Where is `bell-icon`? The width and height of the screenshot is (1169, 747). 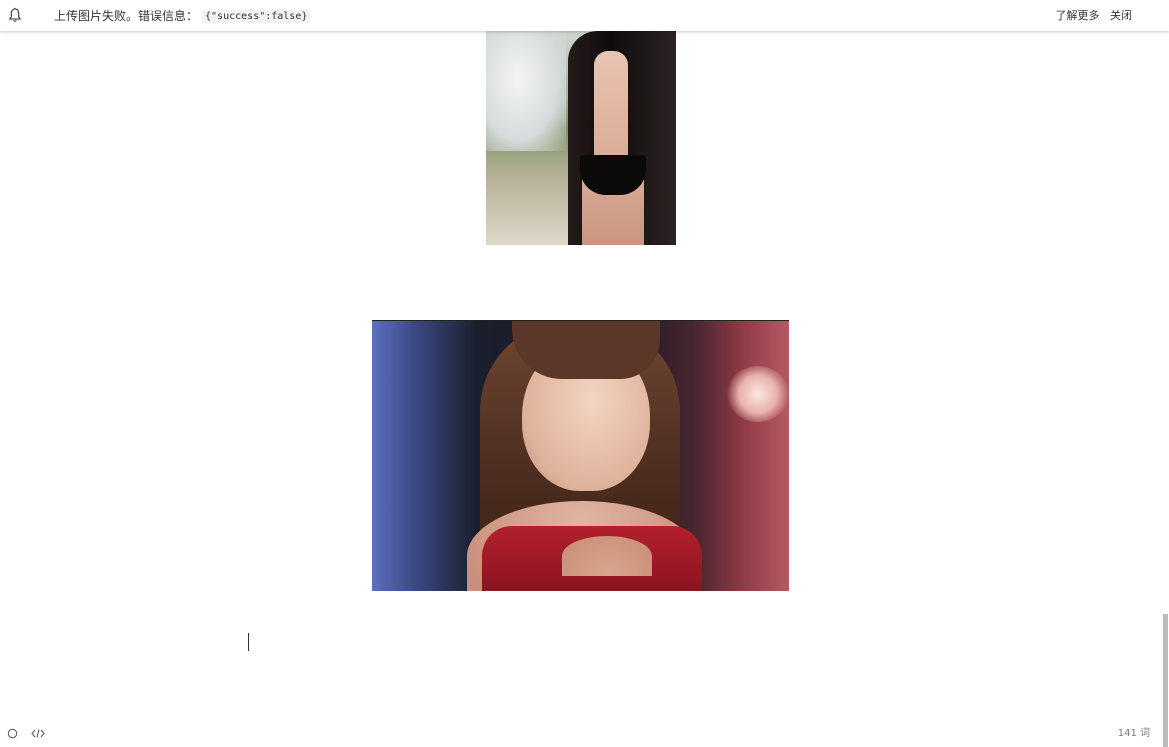 bell-icon is located at coordinates (15, 14).